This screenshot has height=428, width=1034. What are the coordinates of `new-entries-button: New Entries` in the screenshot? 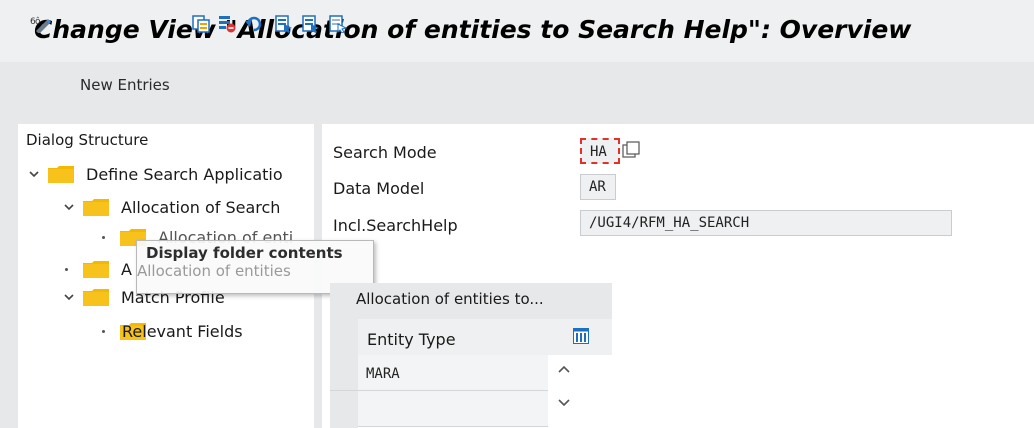 It's located at (125, 85).